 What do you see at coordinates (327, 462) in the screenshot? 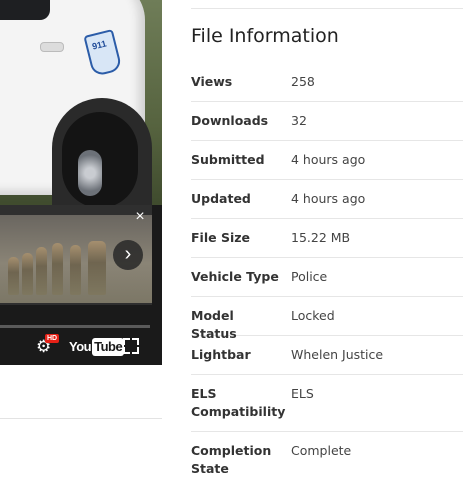
I see `info-row-completion-state: Completion State Complete` at bounding box center [327, 462].